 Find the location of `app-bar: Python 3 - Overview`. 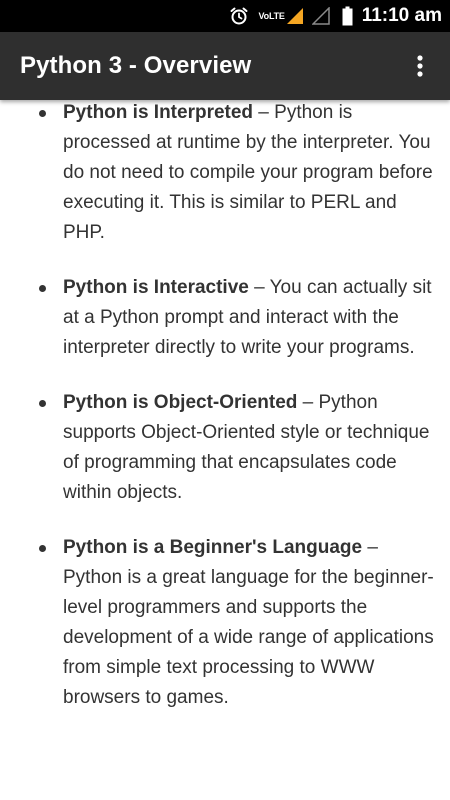

app-bar: Python 3 - Overview is located at coordinates (225, 66).